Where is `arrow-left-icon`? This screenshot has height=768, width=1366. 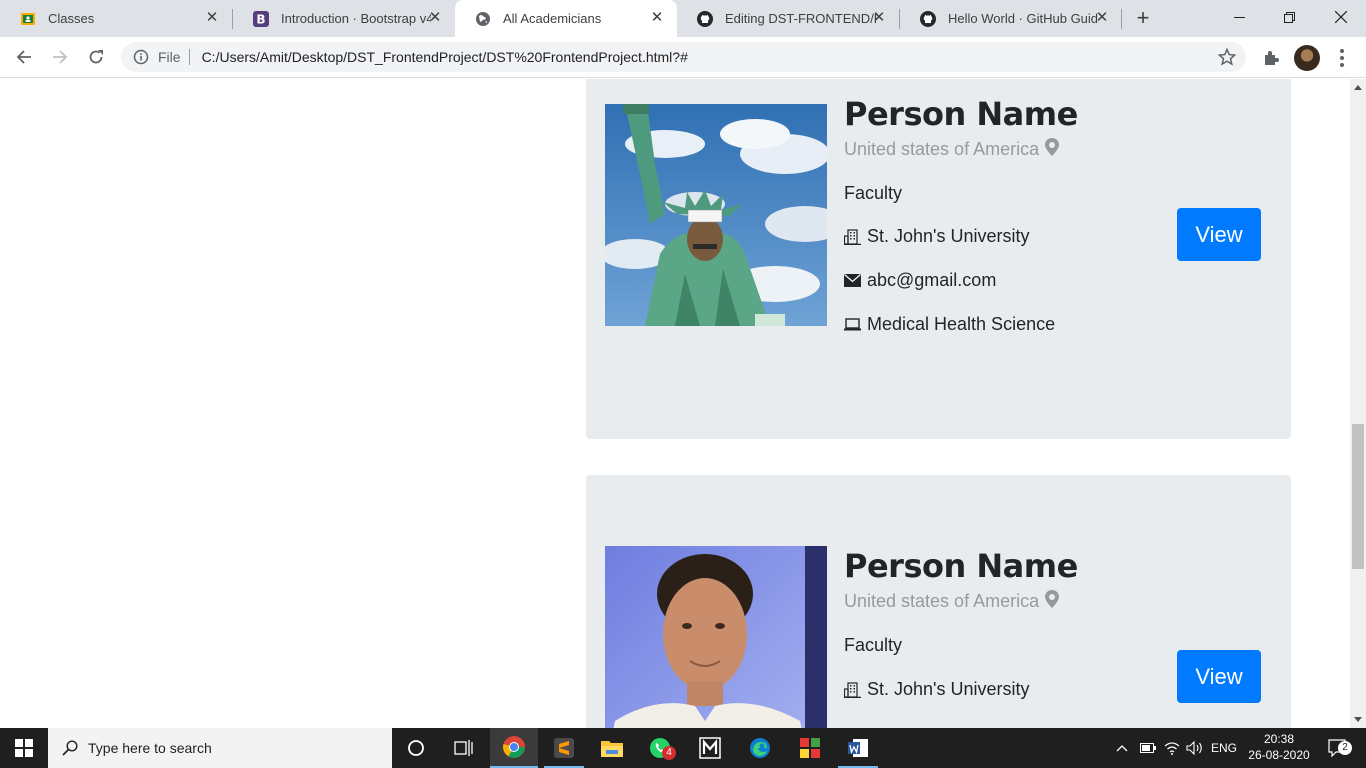
arrow-left-icon is located at coordinates (23, 57).